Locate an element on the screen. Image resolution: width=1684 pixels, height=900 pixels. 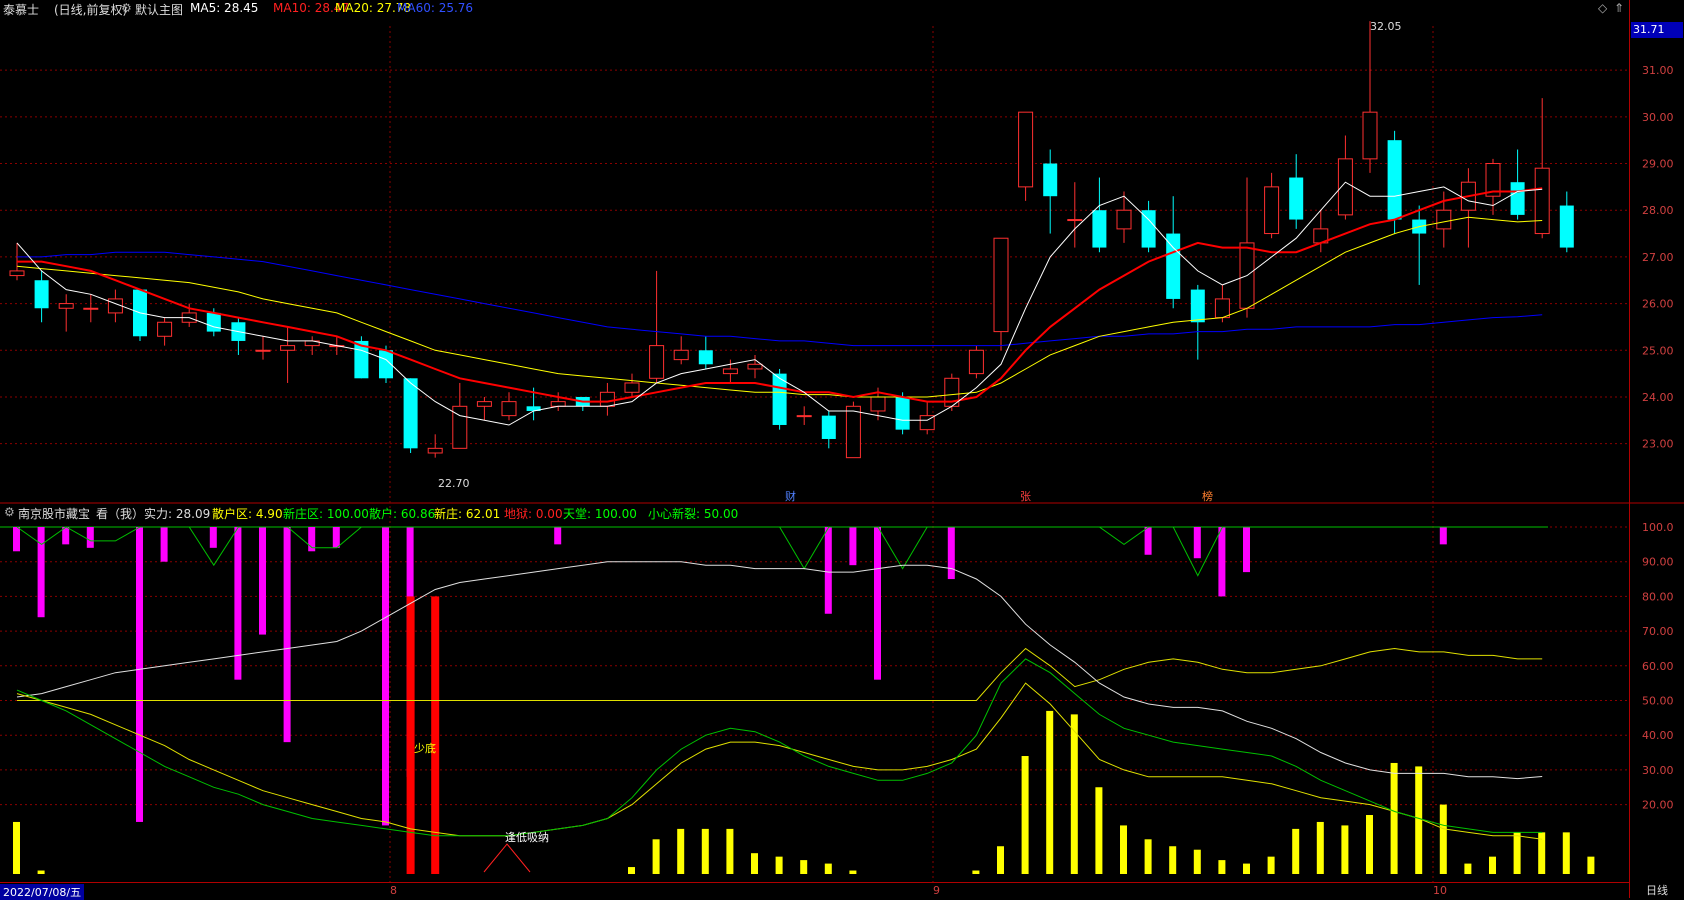
stock-name: 泰慕士 is located at coordinates (21, 9).